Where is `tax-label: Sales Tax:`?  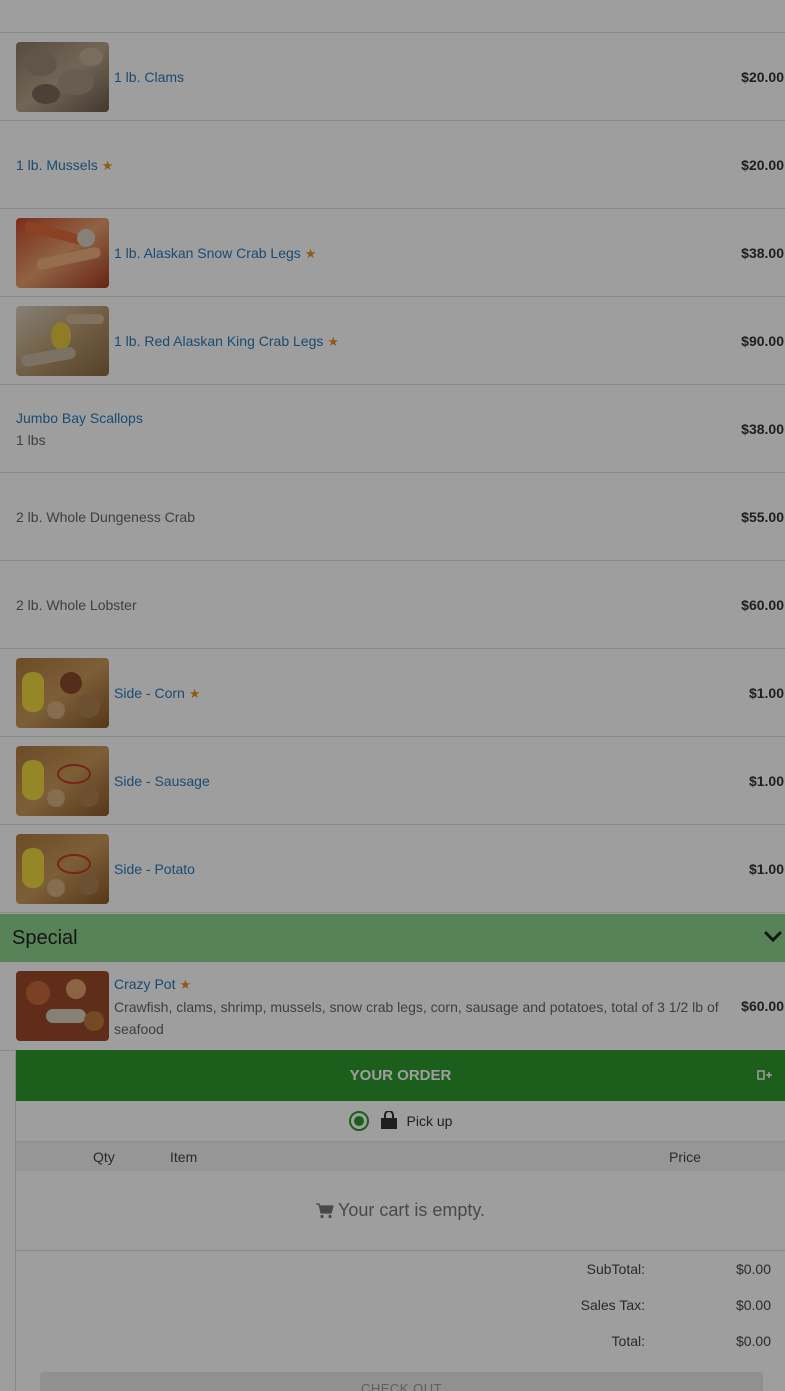 tax-label: Sales Tax: is located at coordinates (612, 1305).